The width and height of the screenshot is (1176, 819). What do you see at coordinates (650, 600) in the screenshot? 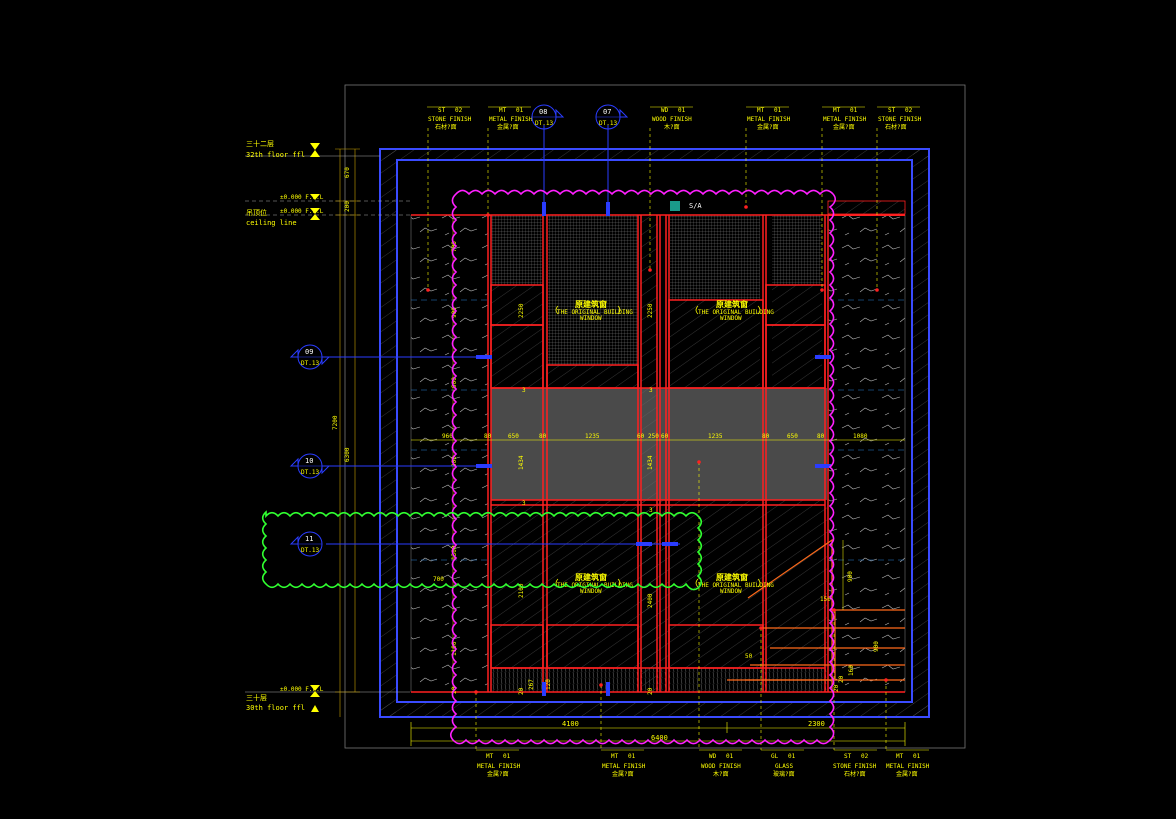
I see `svg-text: 2400` at bounding box center [650, 600].